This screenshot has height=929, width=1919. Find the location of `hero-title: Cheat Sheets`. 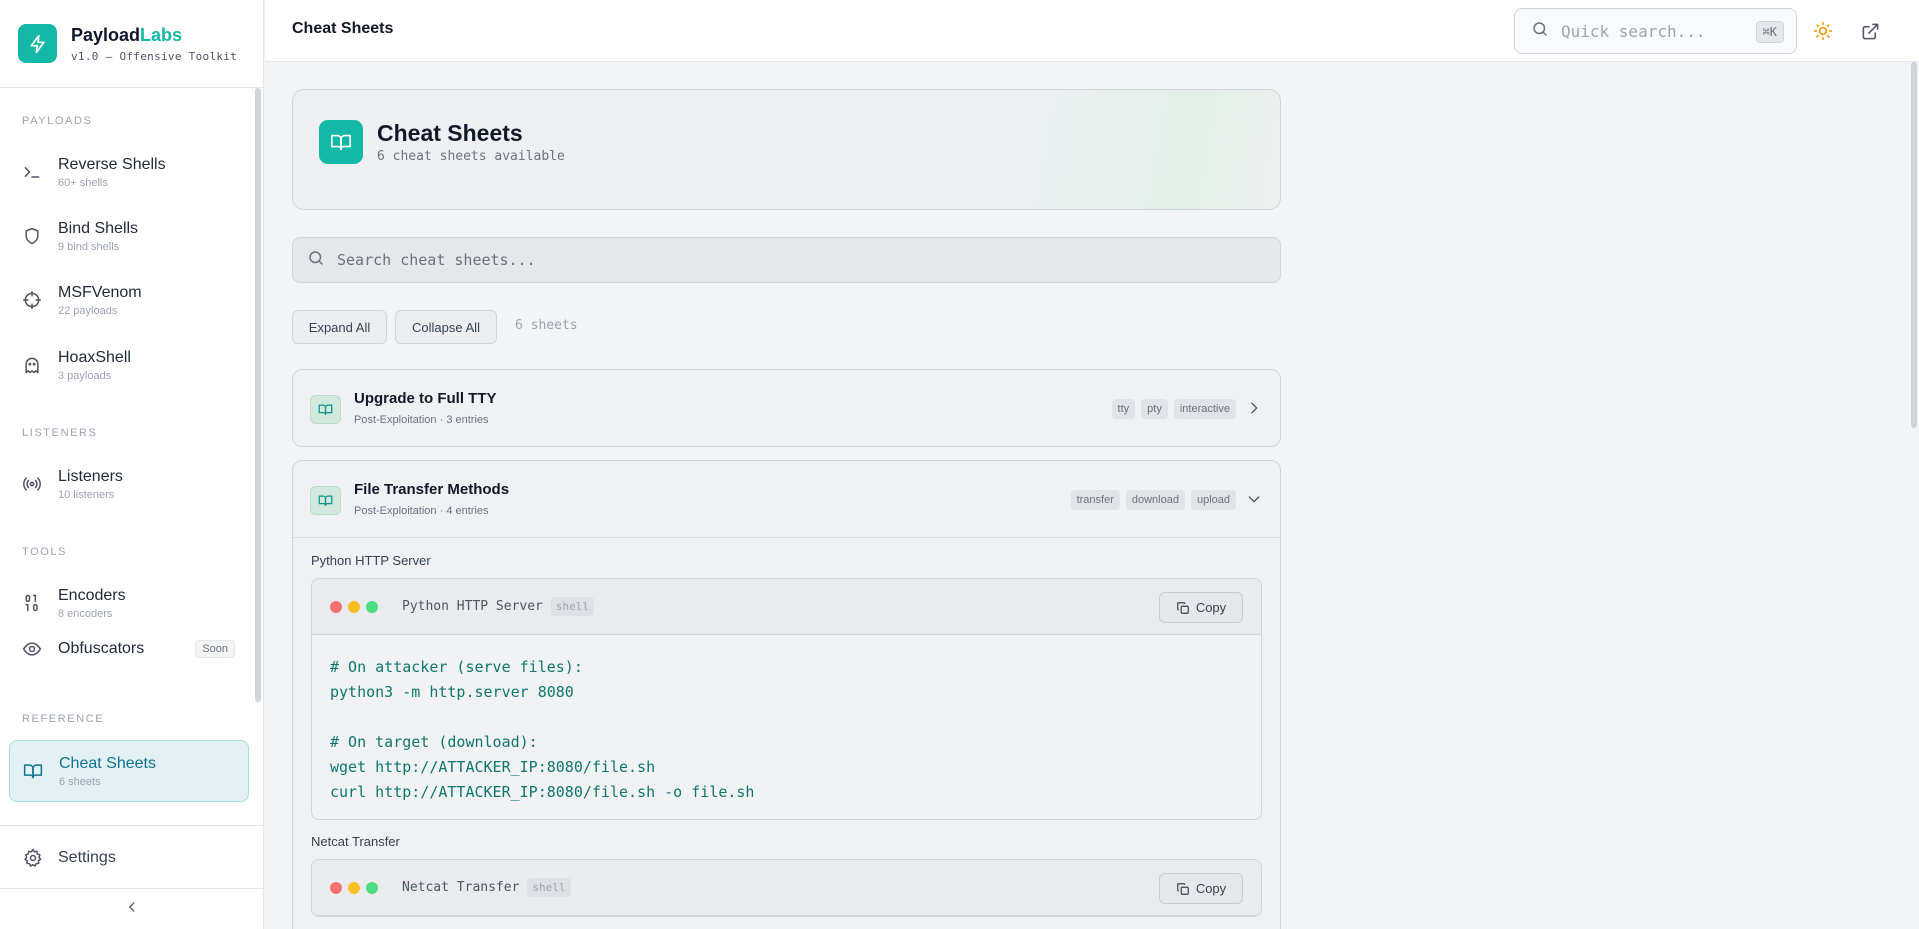

hero-title: Cheat Sheets is located at coordinates (450, 133).